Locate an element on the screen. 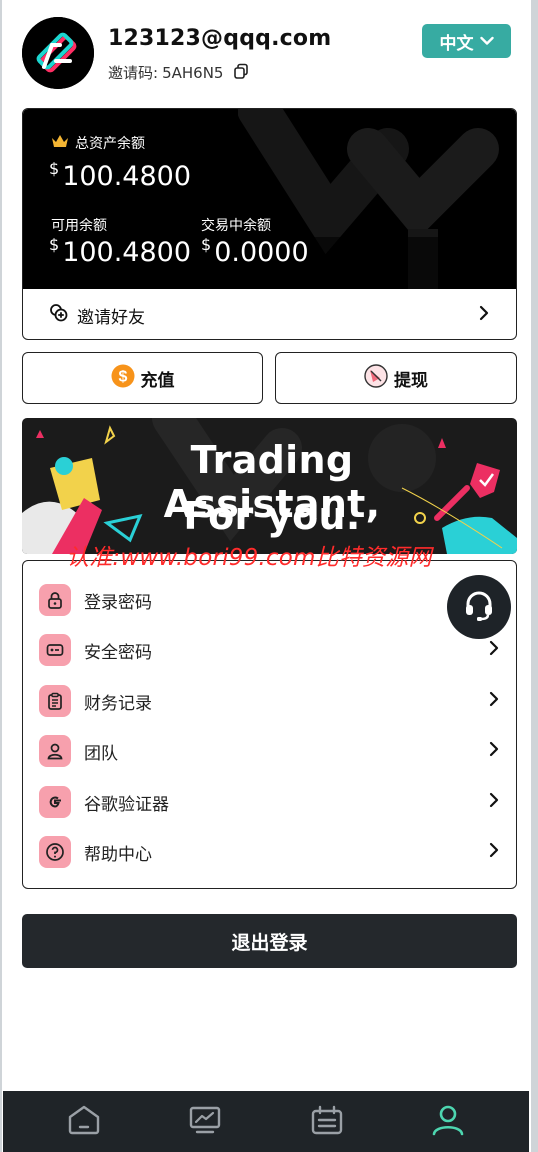  nav-home is located at coordinates (84, 1122).